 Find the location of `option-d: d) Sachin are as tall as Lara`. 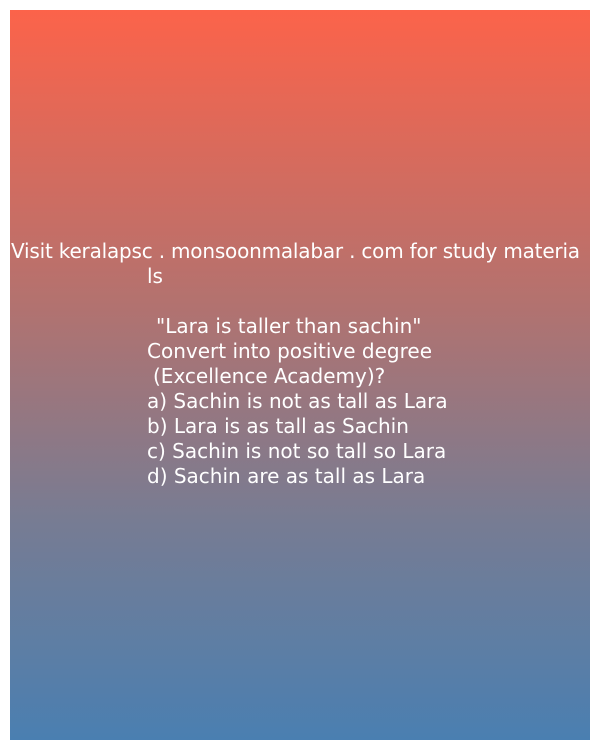

option-d: d) Sachin are as tall as Lara is located at coordinates (286, 476).